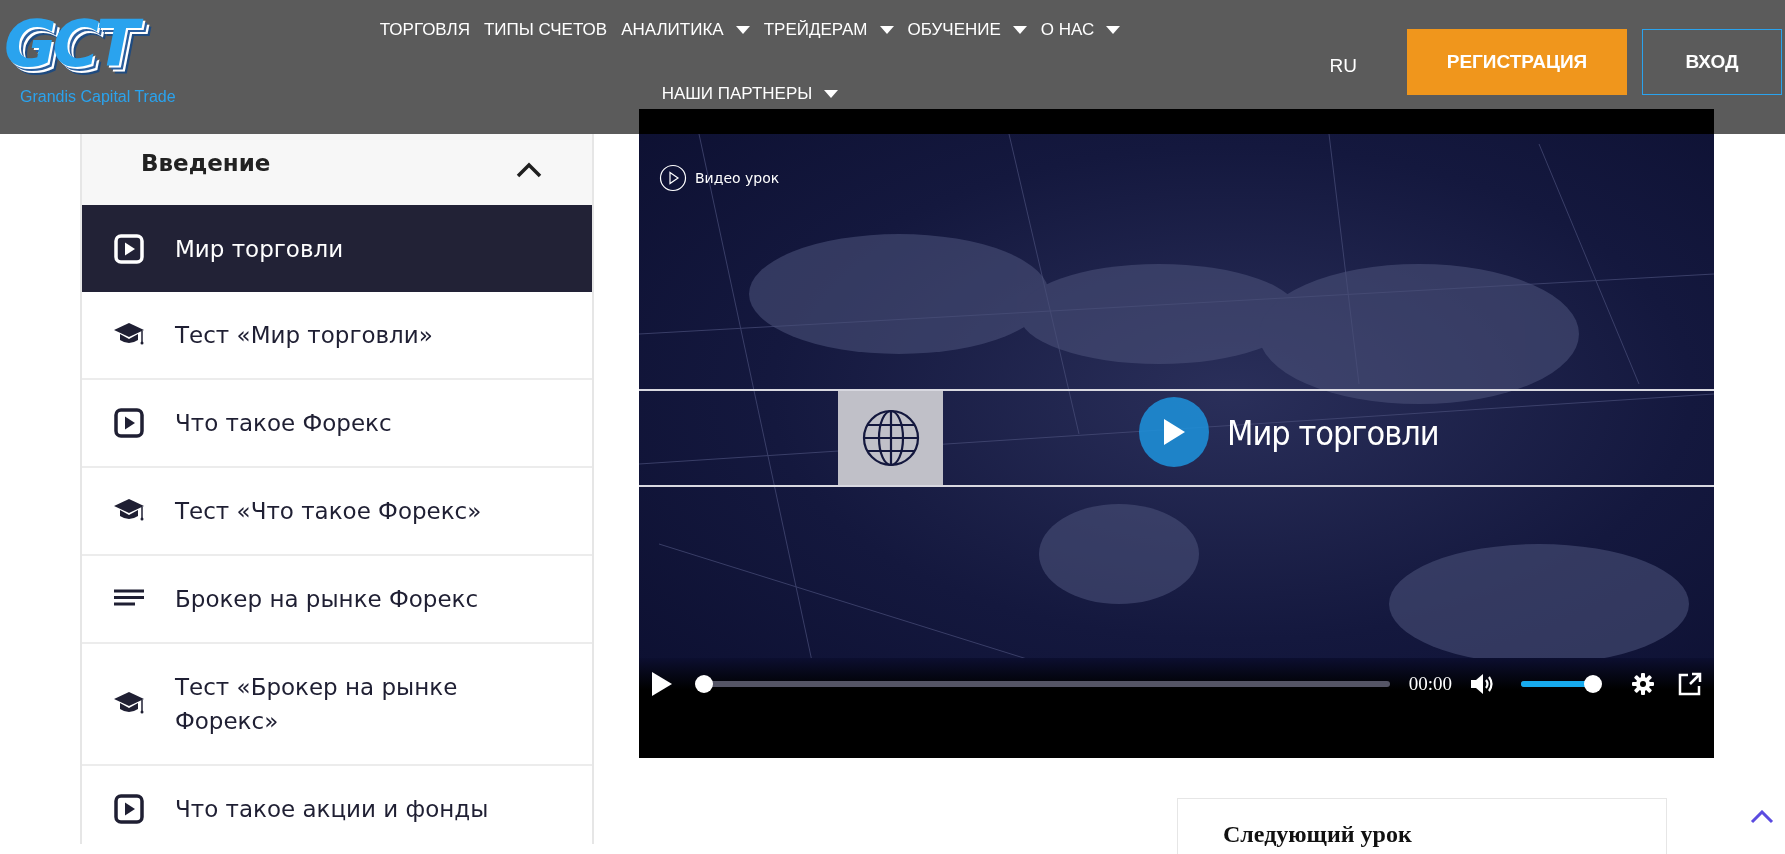 This screenshot has height=854, width=1785. I want to click on login-button: ВХОД, so click(1712, 62).